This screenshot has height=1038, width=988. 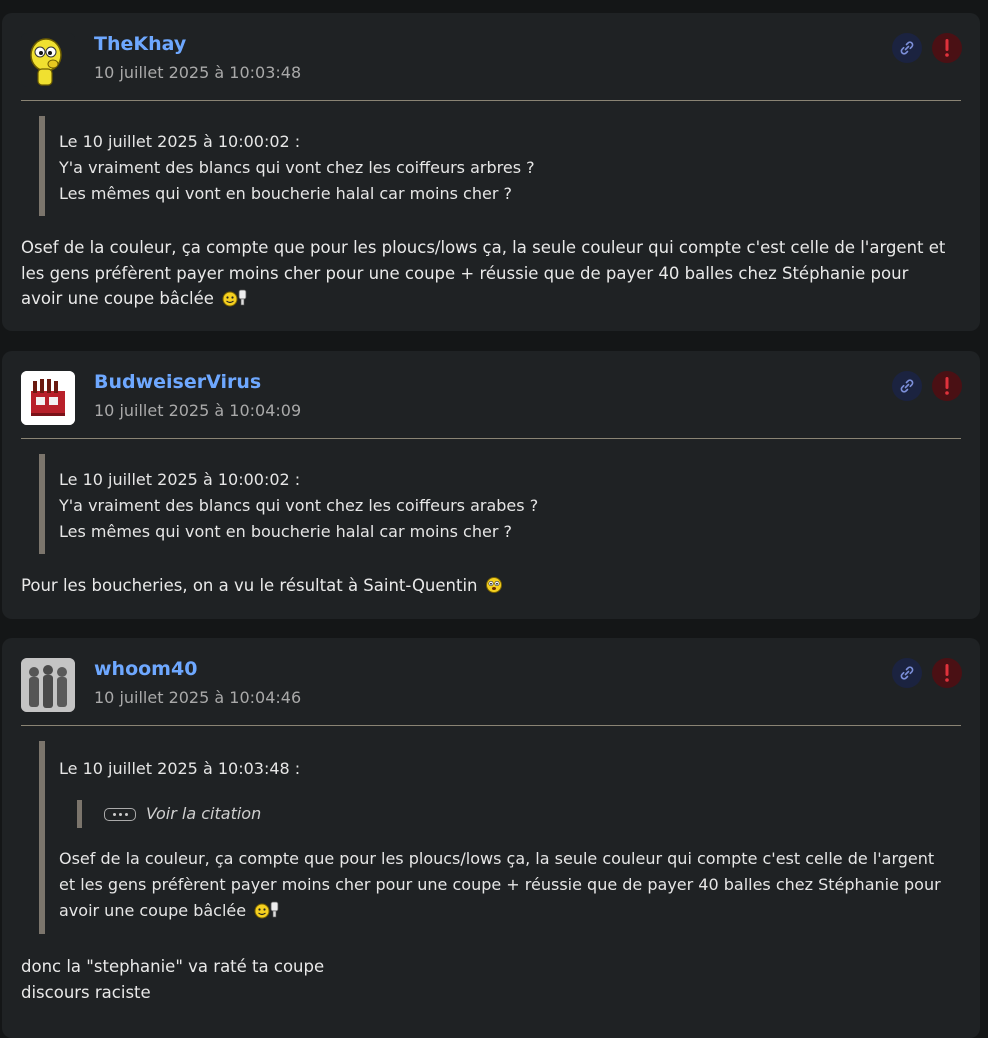 What do you see at coordinates (204, 813) in the screenshot?
I see `nested-quote-label: Voir la citation` at bounding box center [204, 813].